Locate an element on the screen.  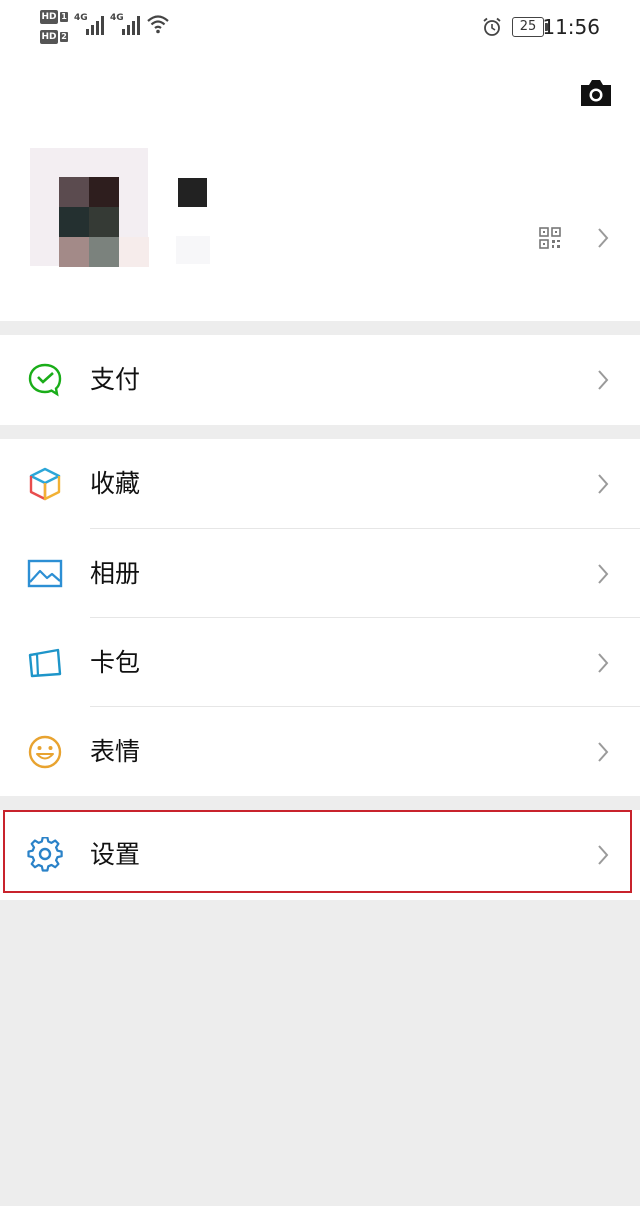
qr-code-icon is located at coordinates (550, 238).